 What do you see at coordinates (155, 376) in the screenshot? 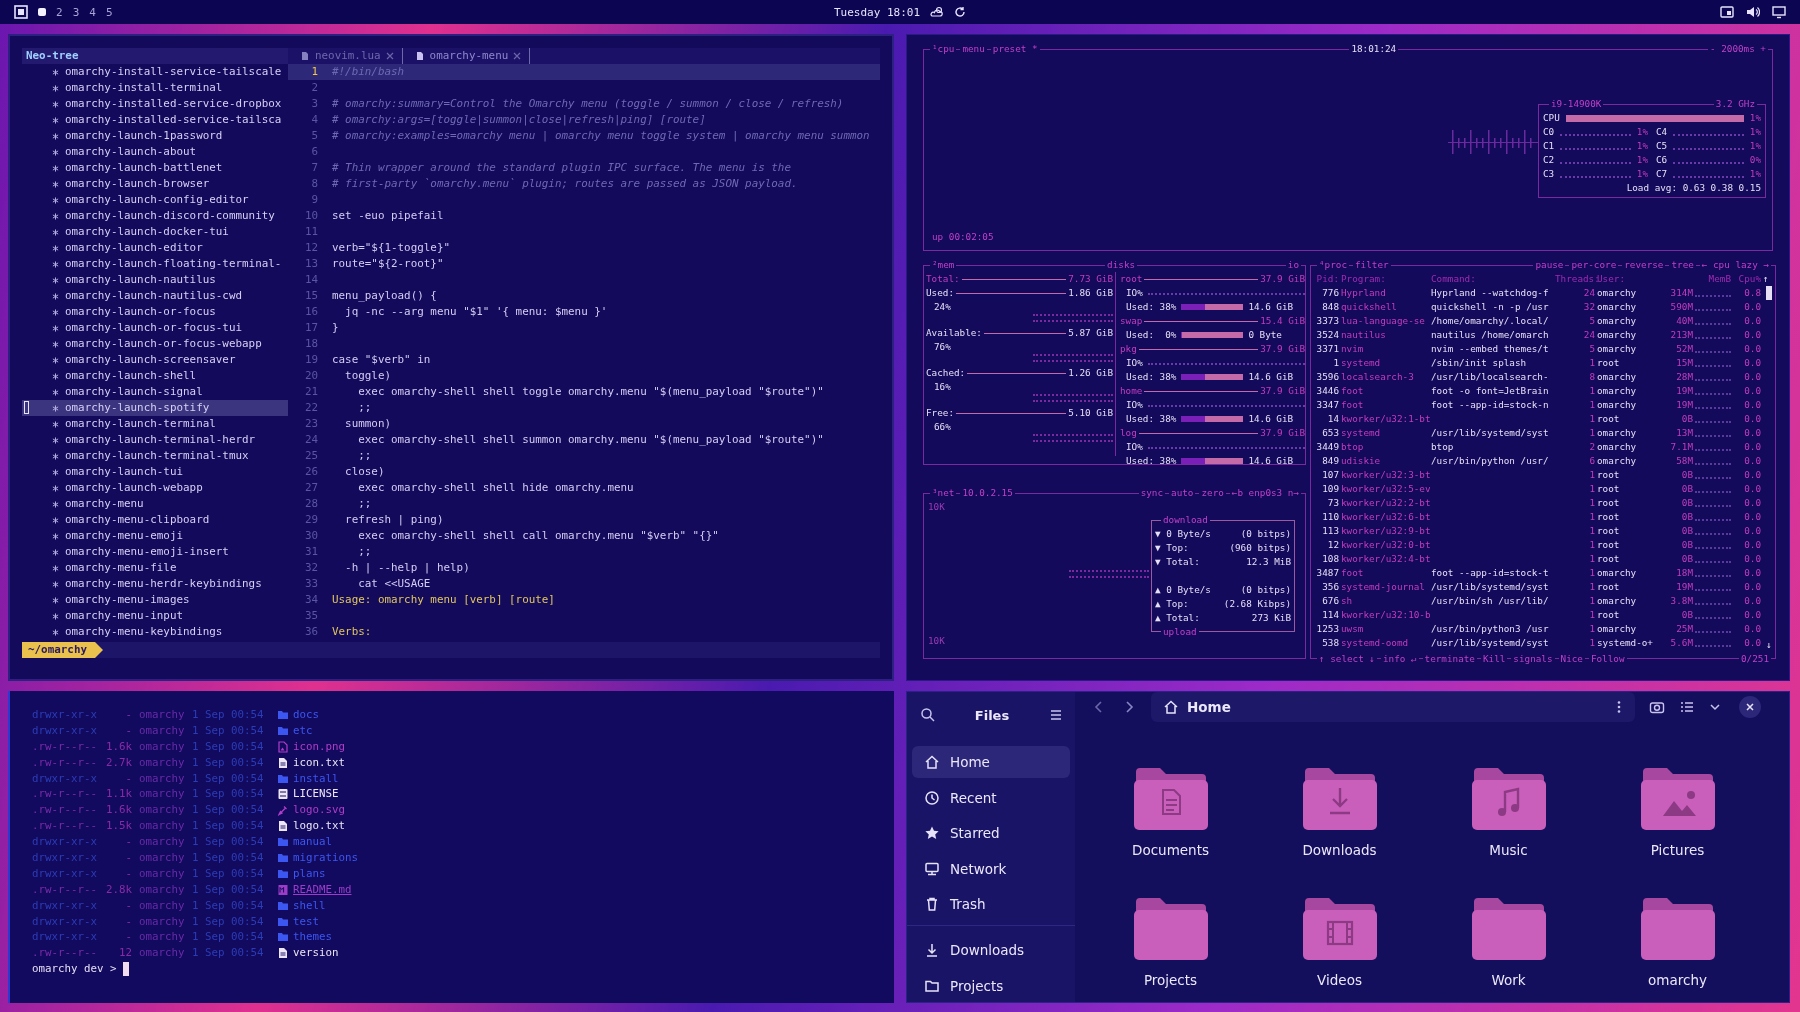
I see `tree-item: omarchy-launch-shell` at bounding box center [155, 376].